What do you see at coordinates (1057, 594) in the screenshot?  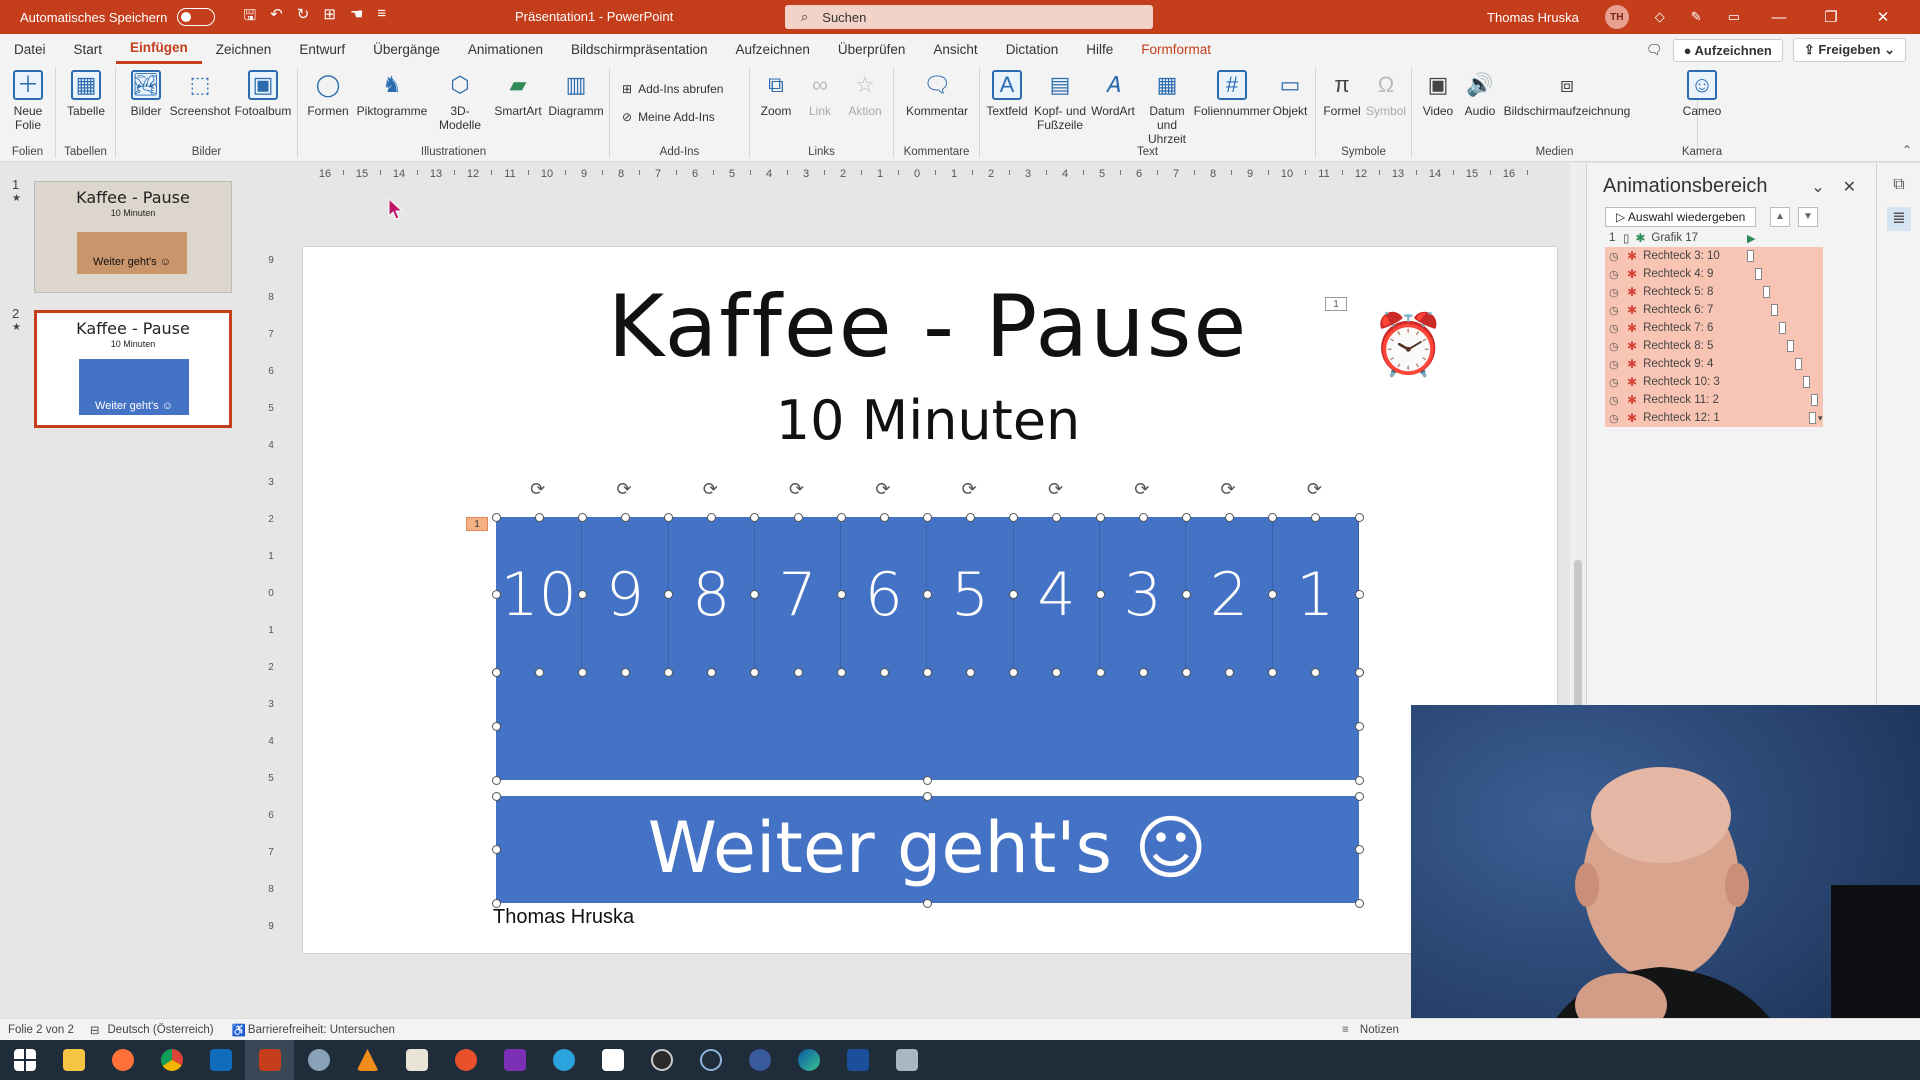 I see `counter-cell-4: 4` at bounding box center [1057, 594].